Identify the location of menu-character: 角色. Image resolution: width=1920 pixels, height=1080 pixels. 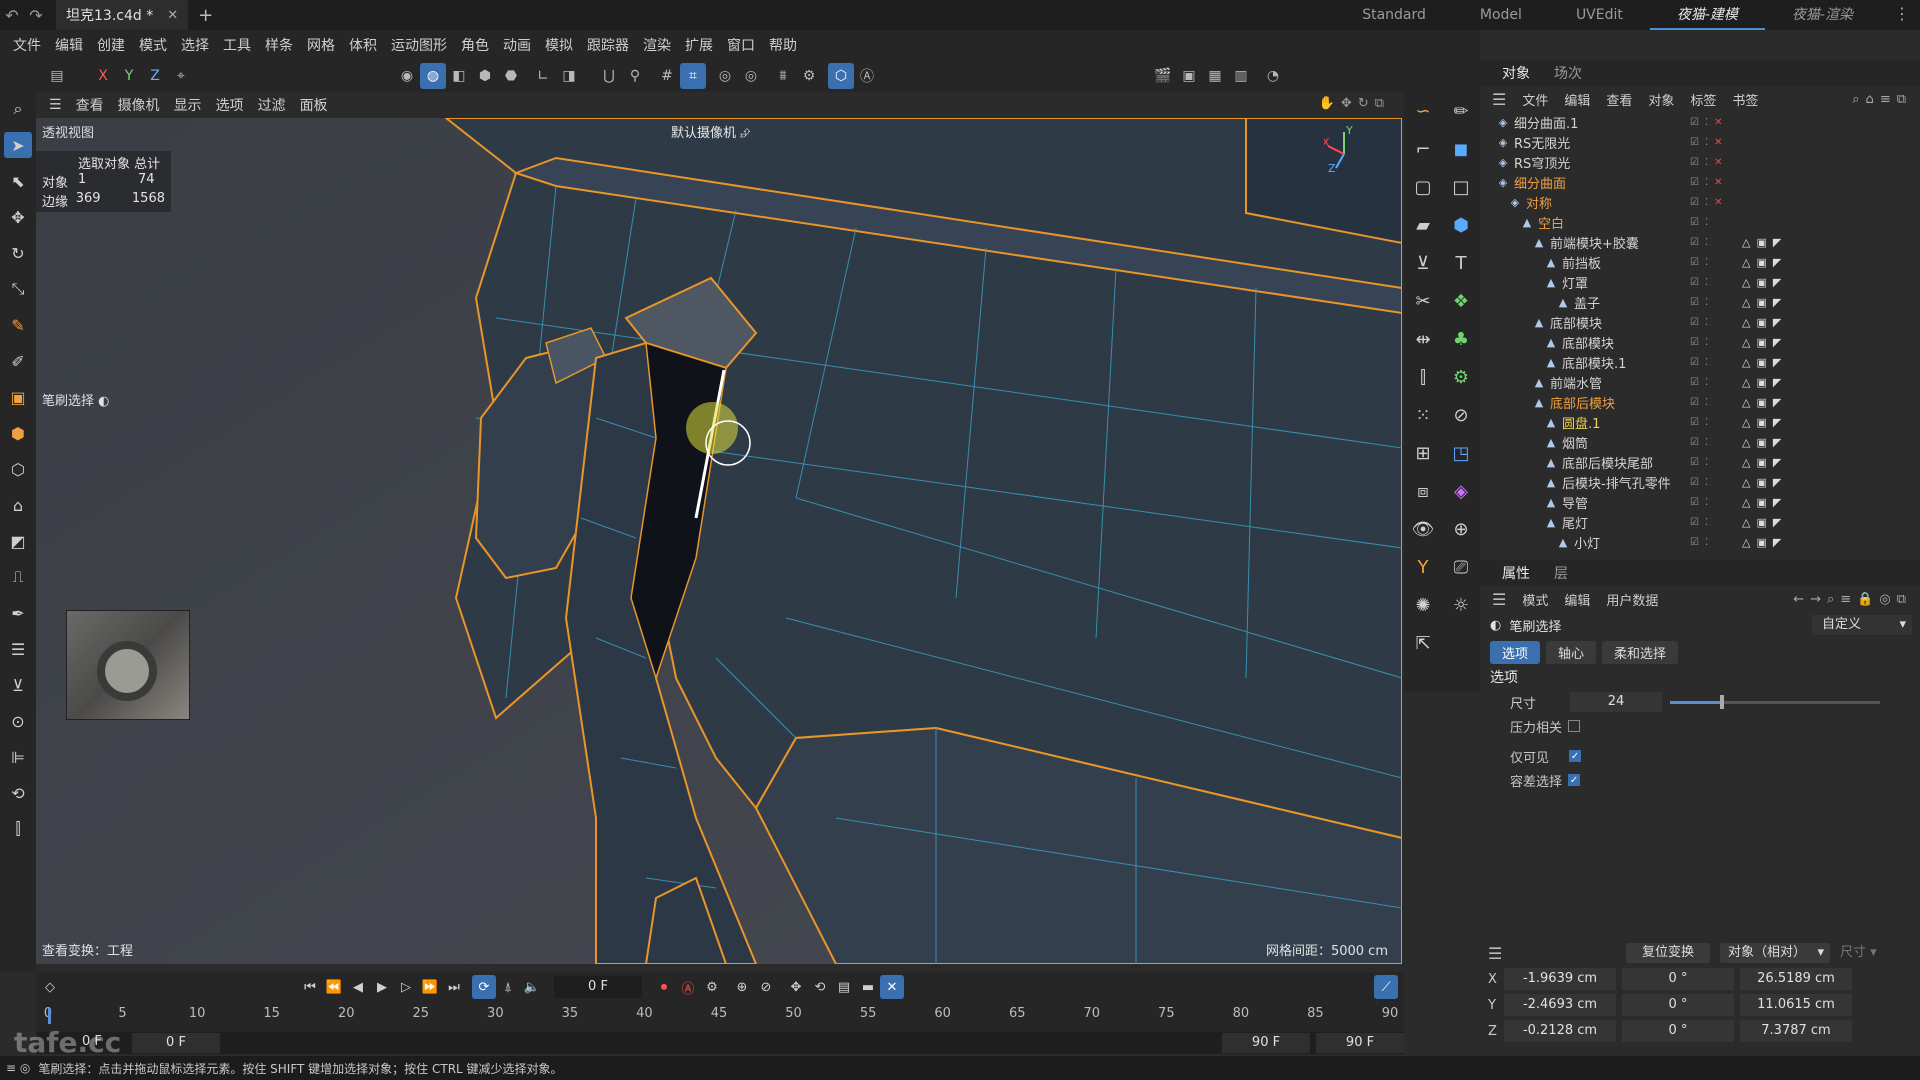
(475, 45).